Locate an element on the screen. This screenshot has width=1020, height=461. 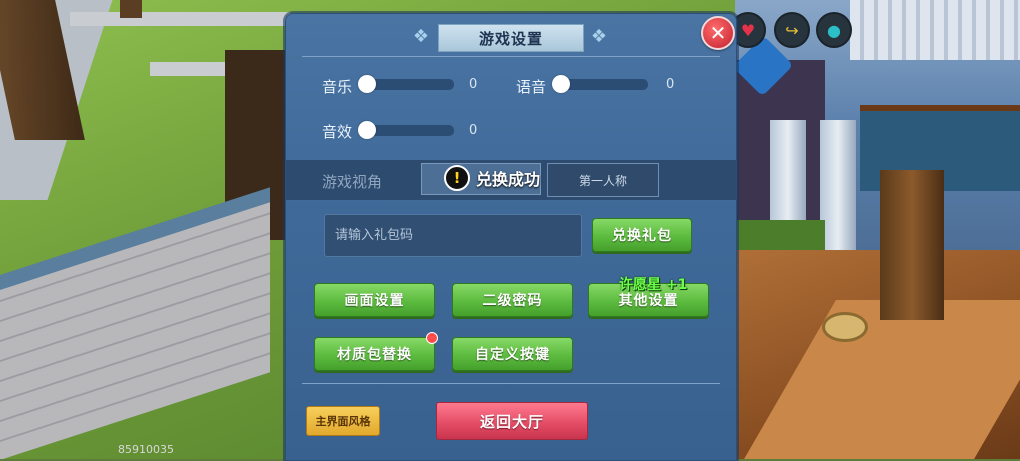
view-row: 游戏视角 第一人称 ! 兑换成功 is located at coordinates (511, 180).